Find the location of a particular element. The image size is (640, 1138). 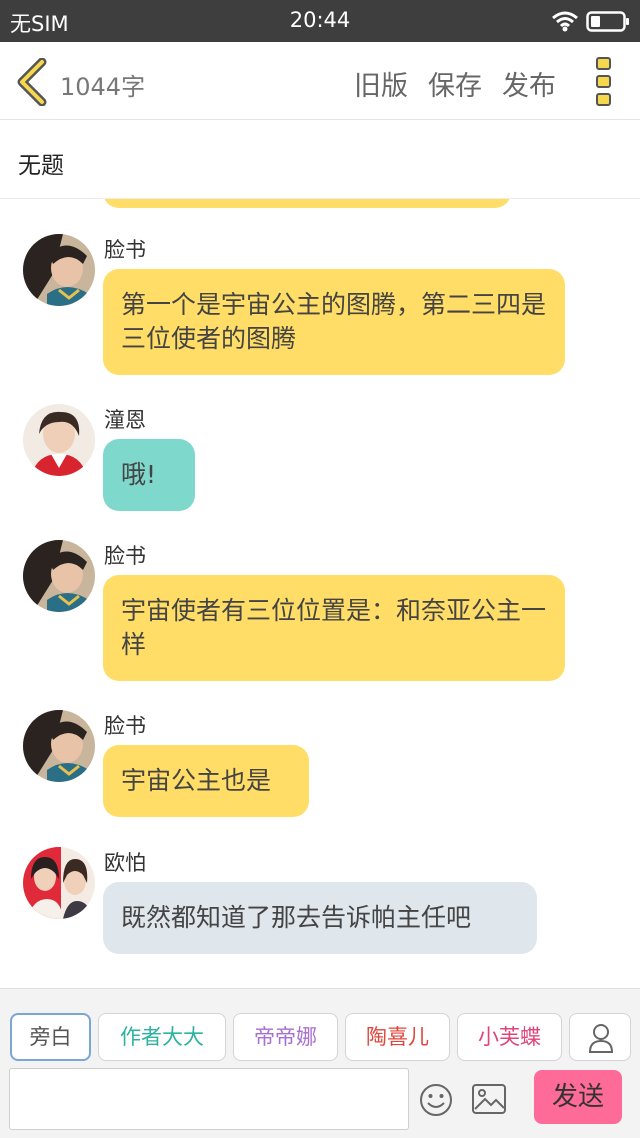

role-chip-ditina: 帝帝娜 is located at coordinates (285, 1037).